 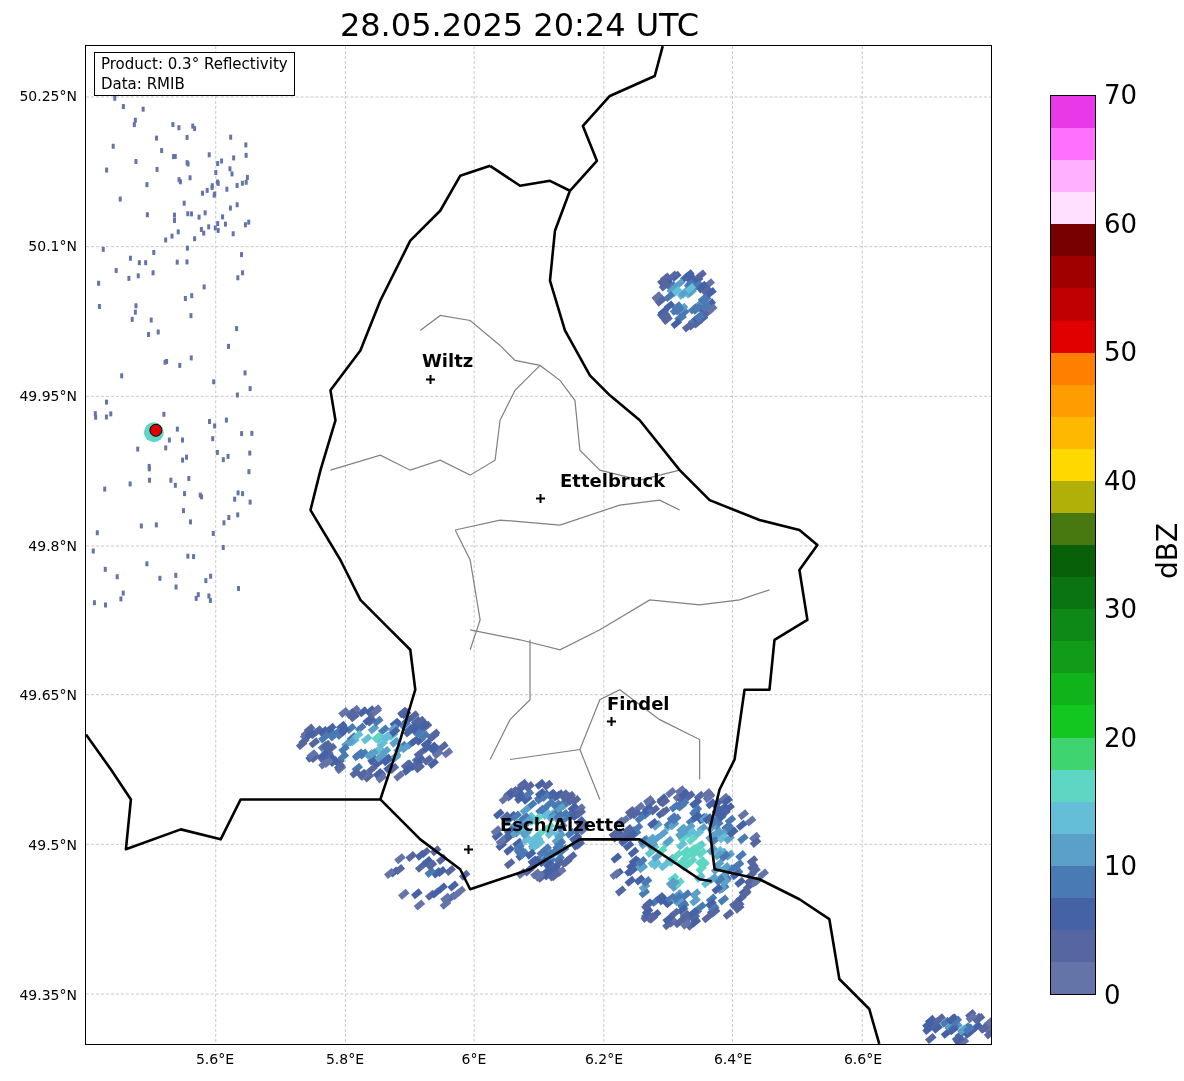 I want to click on colorbar-tick-label: 20, so click(x=1121, y=737).